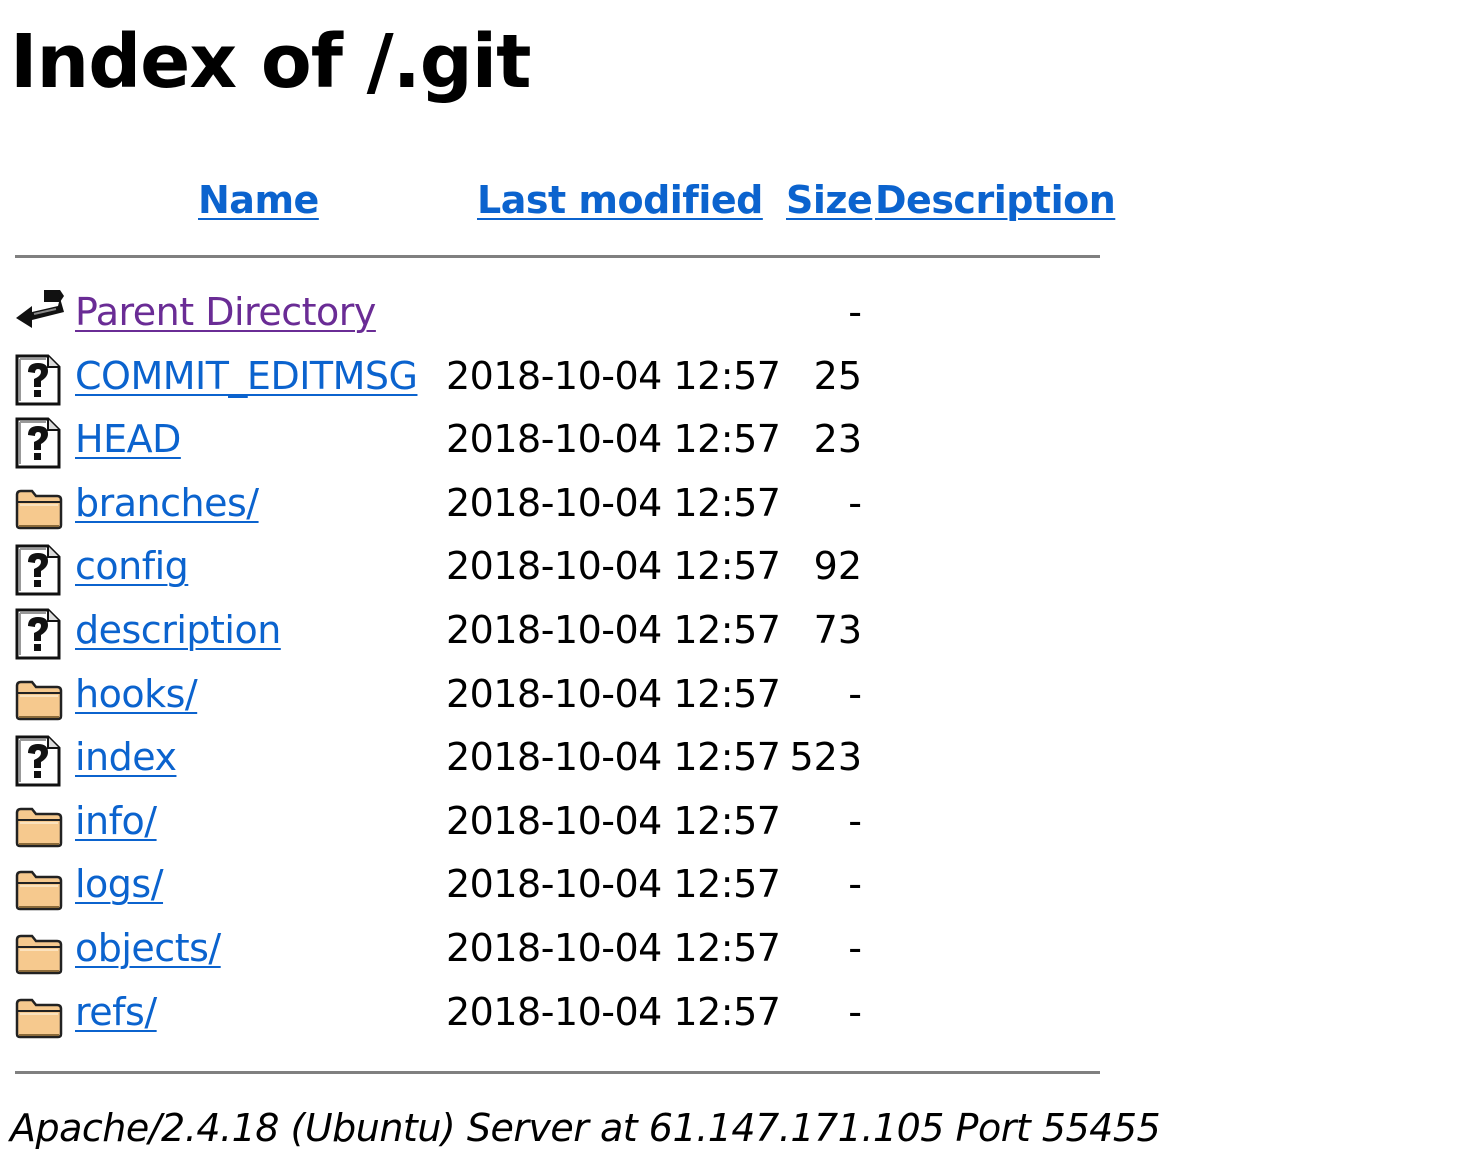  I want to click on parent-directory-link: Parent Directory, so click(225, 312).